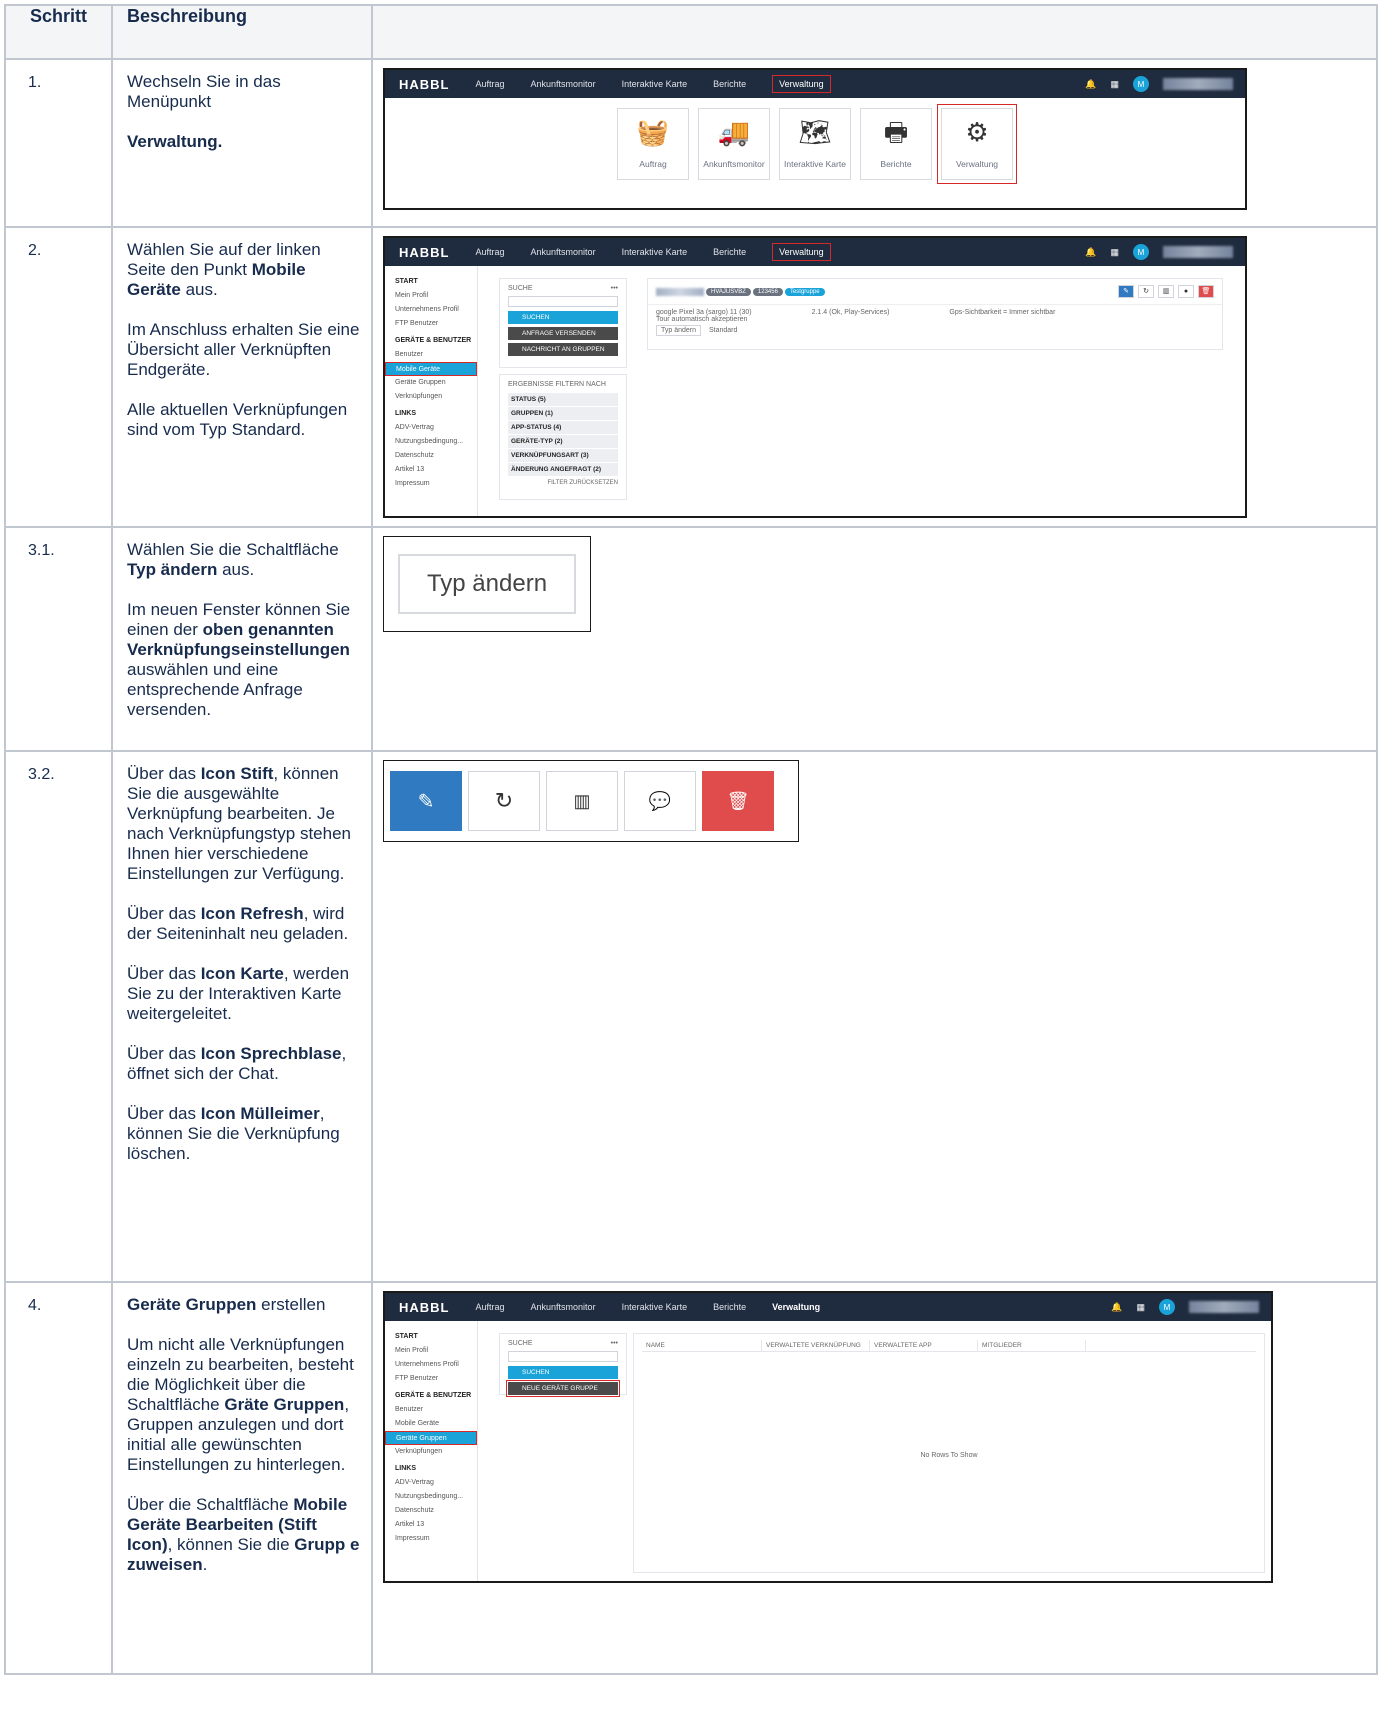 The height and width of the screenshot is (1731, 1384). Describe the element at coordinates (563, 1365) in the screenshot. I see `search-panel: SUCHE ••• SUCHEN NEUE GERÄTE GRUPPE` at that location.